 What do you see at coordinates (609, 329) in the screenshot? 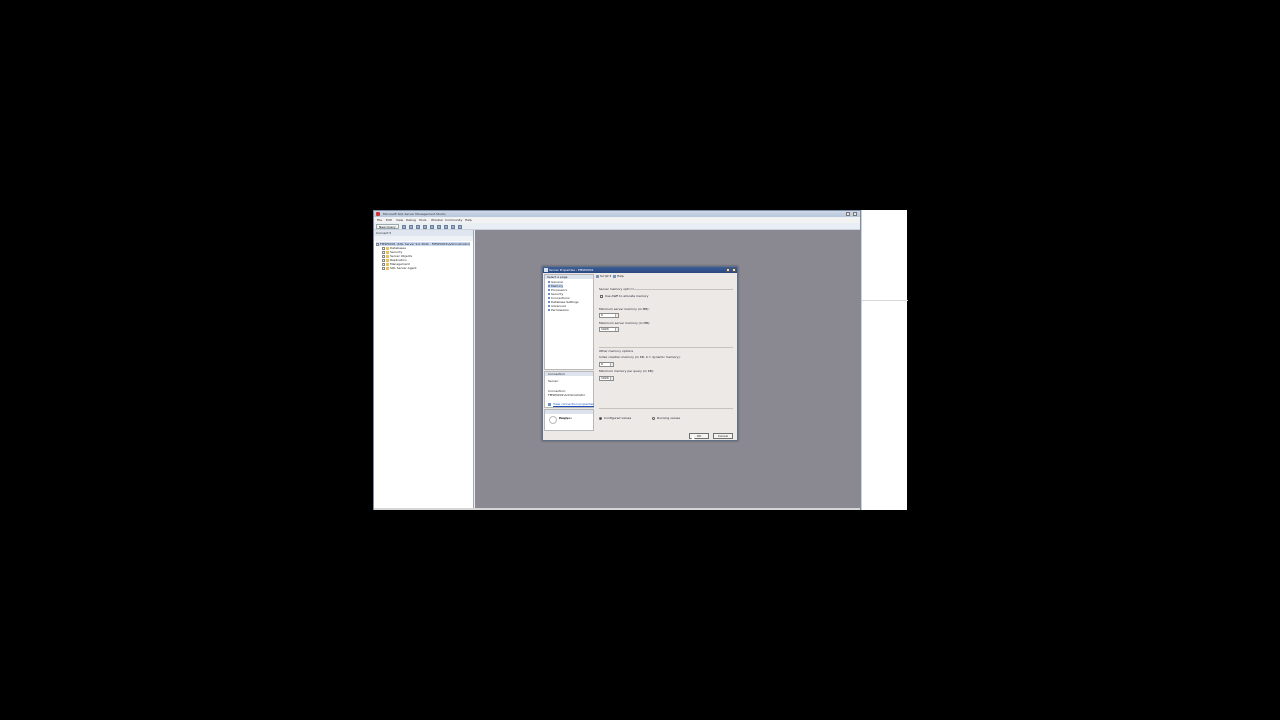
I see `max-memory-stepper: 1024` at bounding box center [609, 329].